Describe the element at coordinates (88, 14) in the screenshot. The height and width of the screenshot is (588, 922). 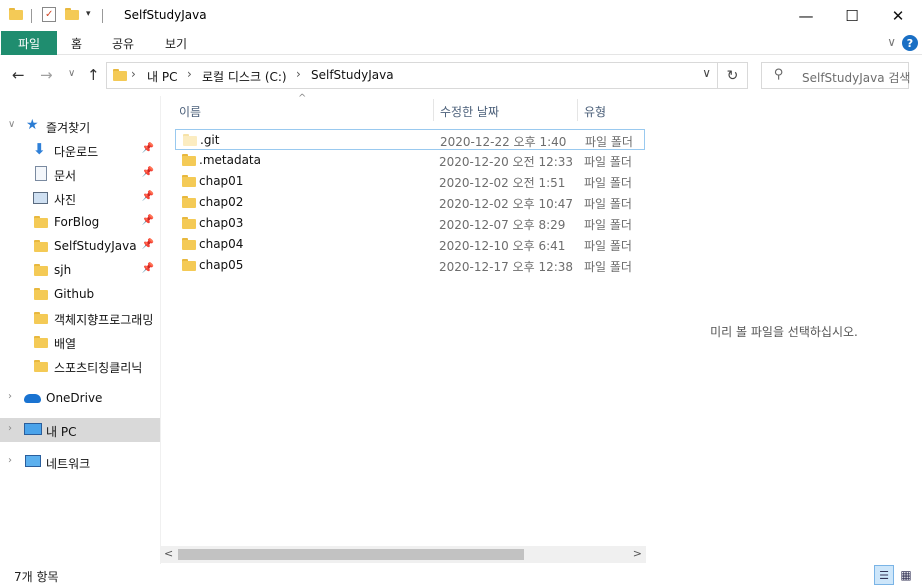
I see `customize-toolbar-icon: ▾` at that location.